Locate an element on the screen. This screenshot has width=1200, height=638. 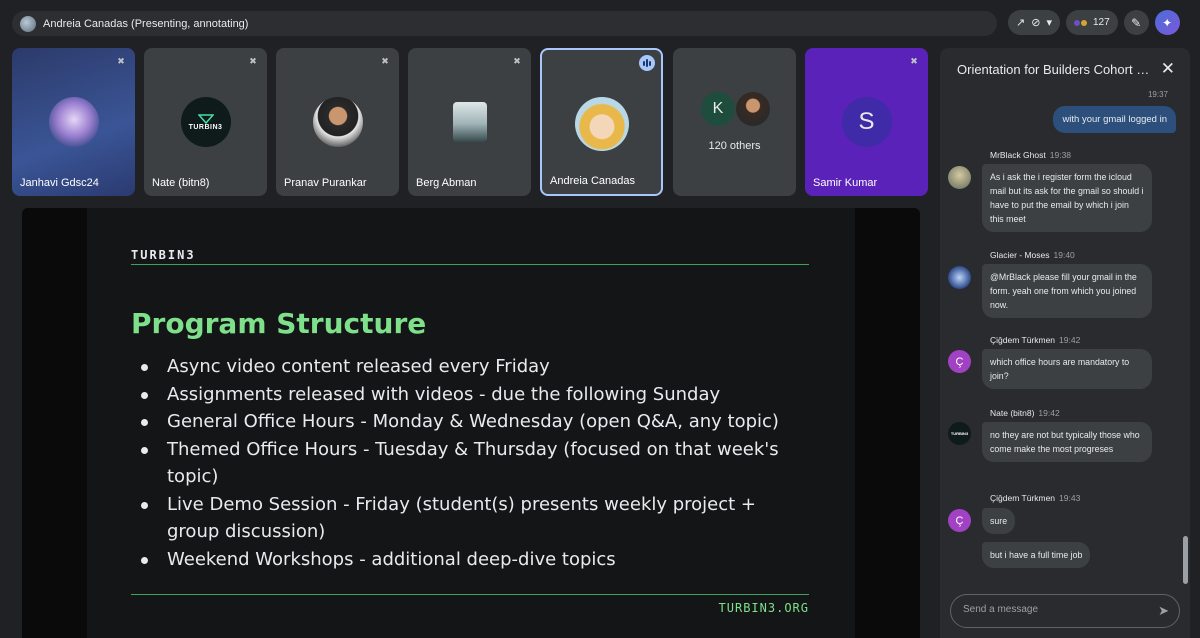
slide-divider-top is located at coordinates (470, 264).